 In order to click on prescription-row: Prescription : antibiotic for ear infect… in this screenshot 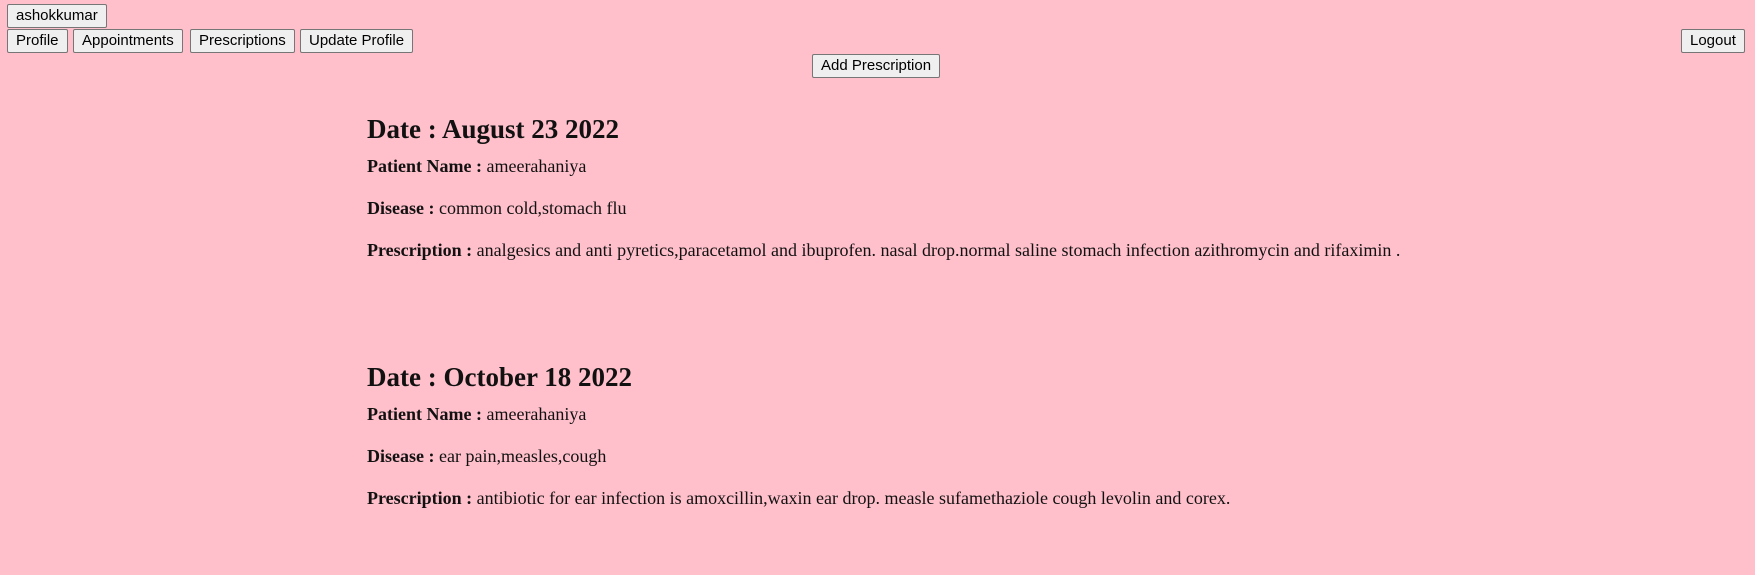, I will do `click(892, 498)`.